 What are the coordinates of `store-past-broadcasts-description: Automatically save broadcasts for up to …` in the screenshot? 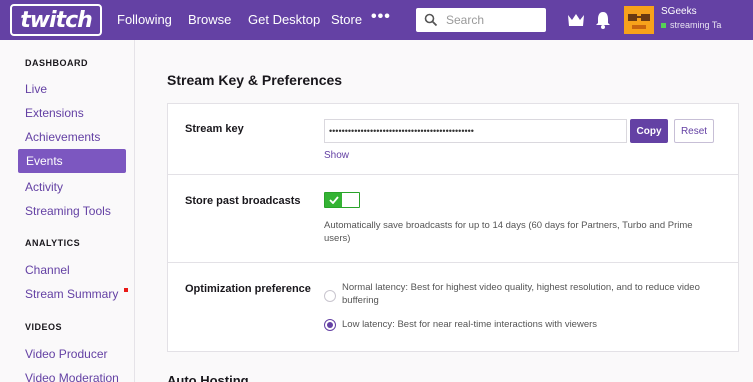 It's located at (508, 232).